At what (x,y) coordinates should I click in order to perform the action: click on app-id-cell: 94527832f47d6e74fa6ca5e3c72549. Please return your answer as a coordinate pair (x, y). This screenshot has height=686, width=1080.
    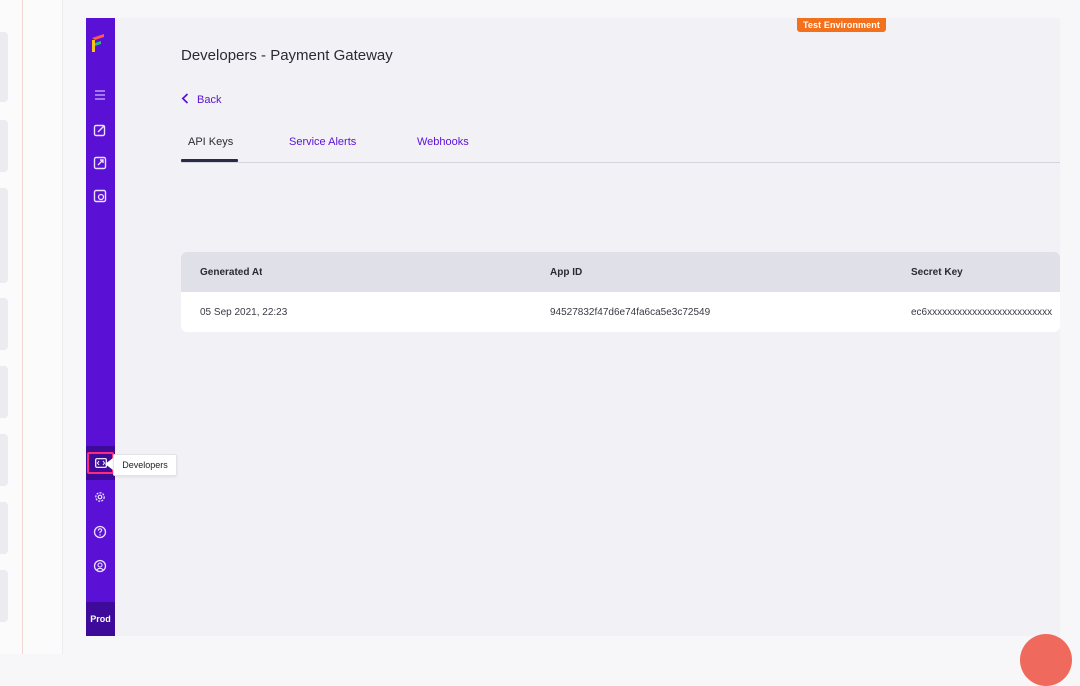
    Looking at the image, I should click on (630, 312).